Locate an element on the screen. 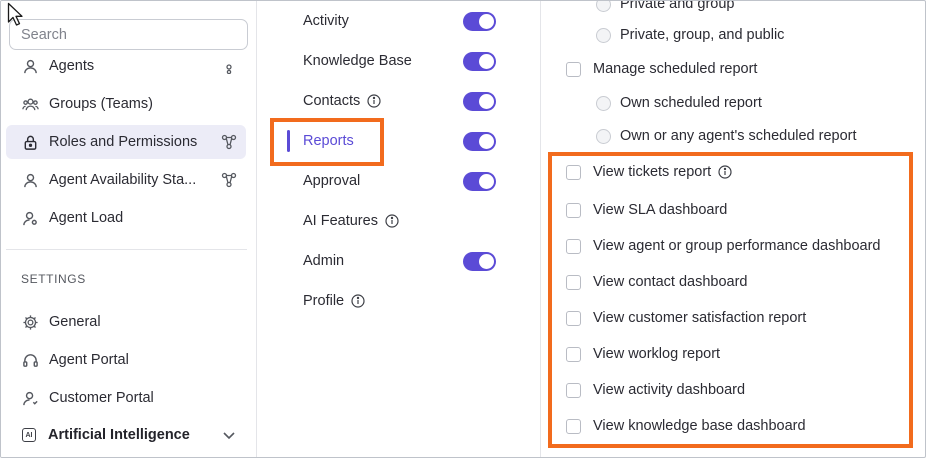 The width and height of the screenshot is (926, 458). sidebar-item-agents: Agents is located at coordinates (126, 70).